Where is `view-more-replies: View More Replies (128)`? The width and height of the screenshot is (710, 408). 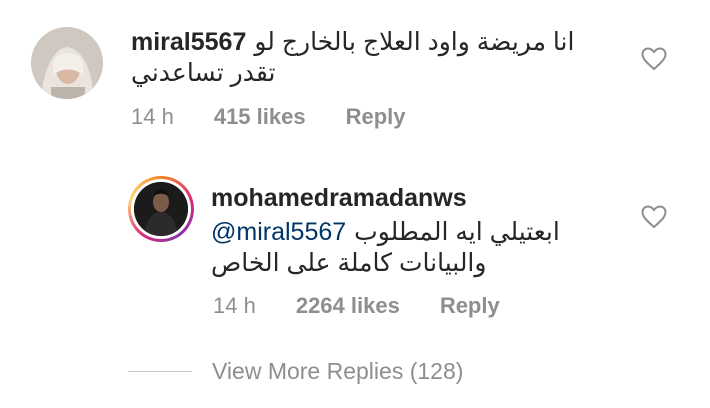 view-more-replies: View More Replies (128) is located at coordinates (295, 371).